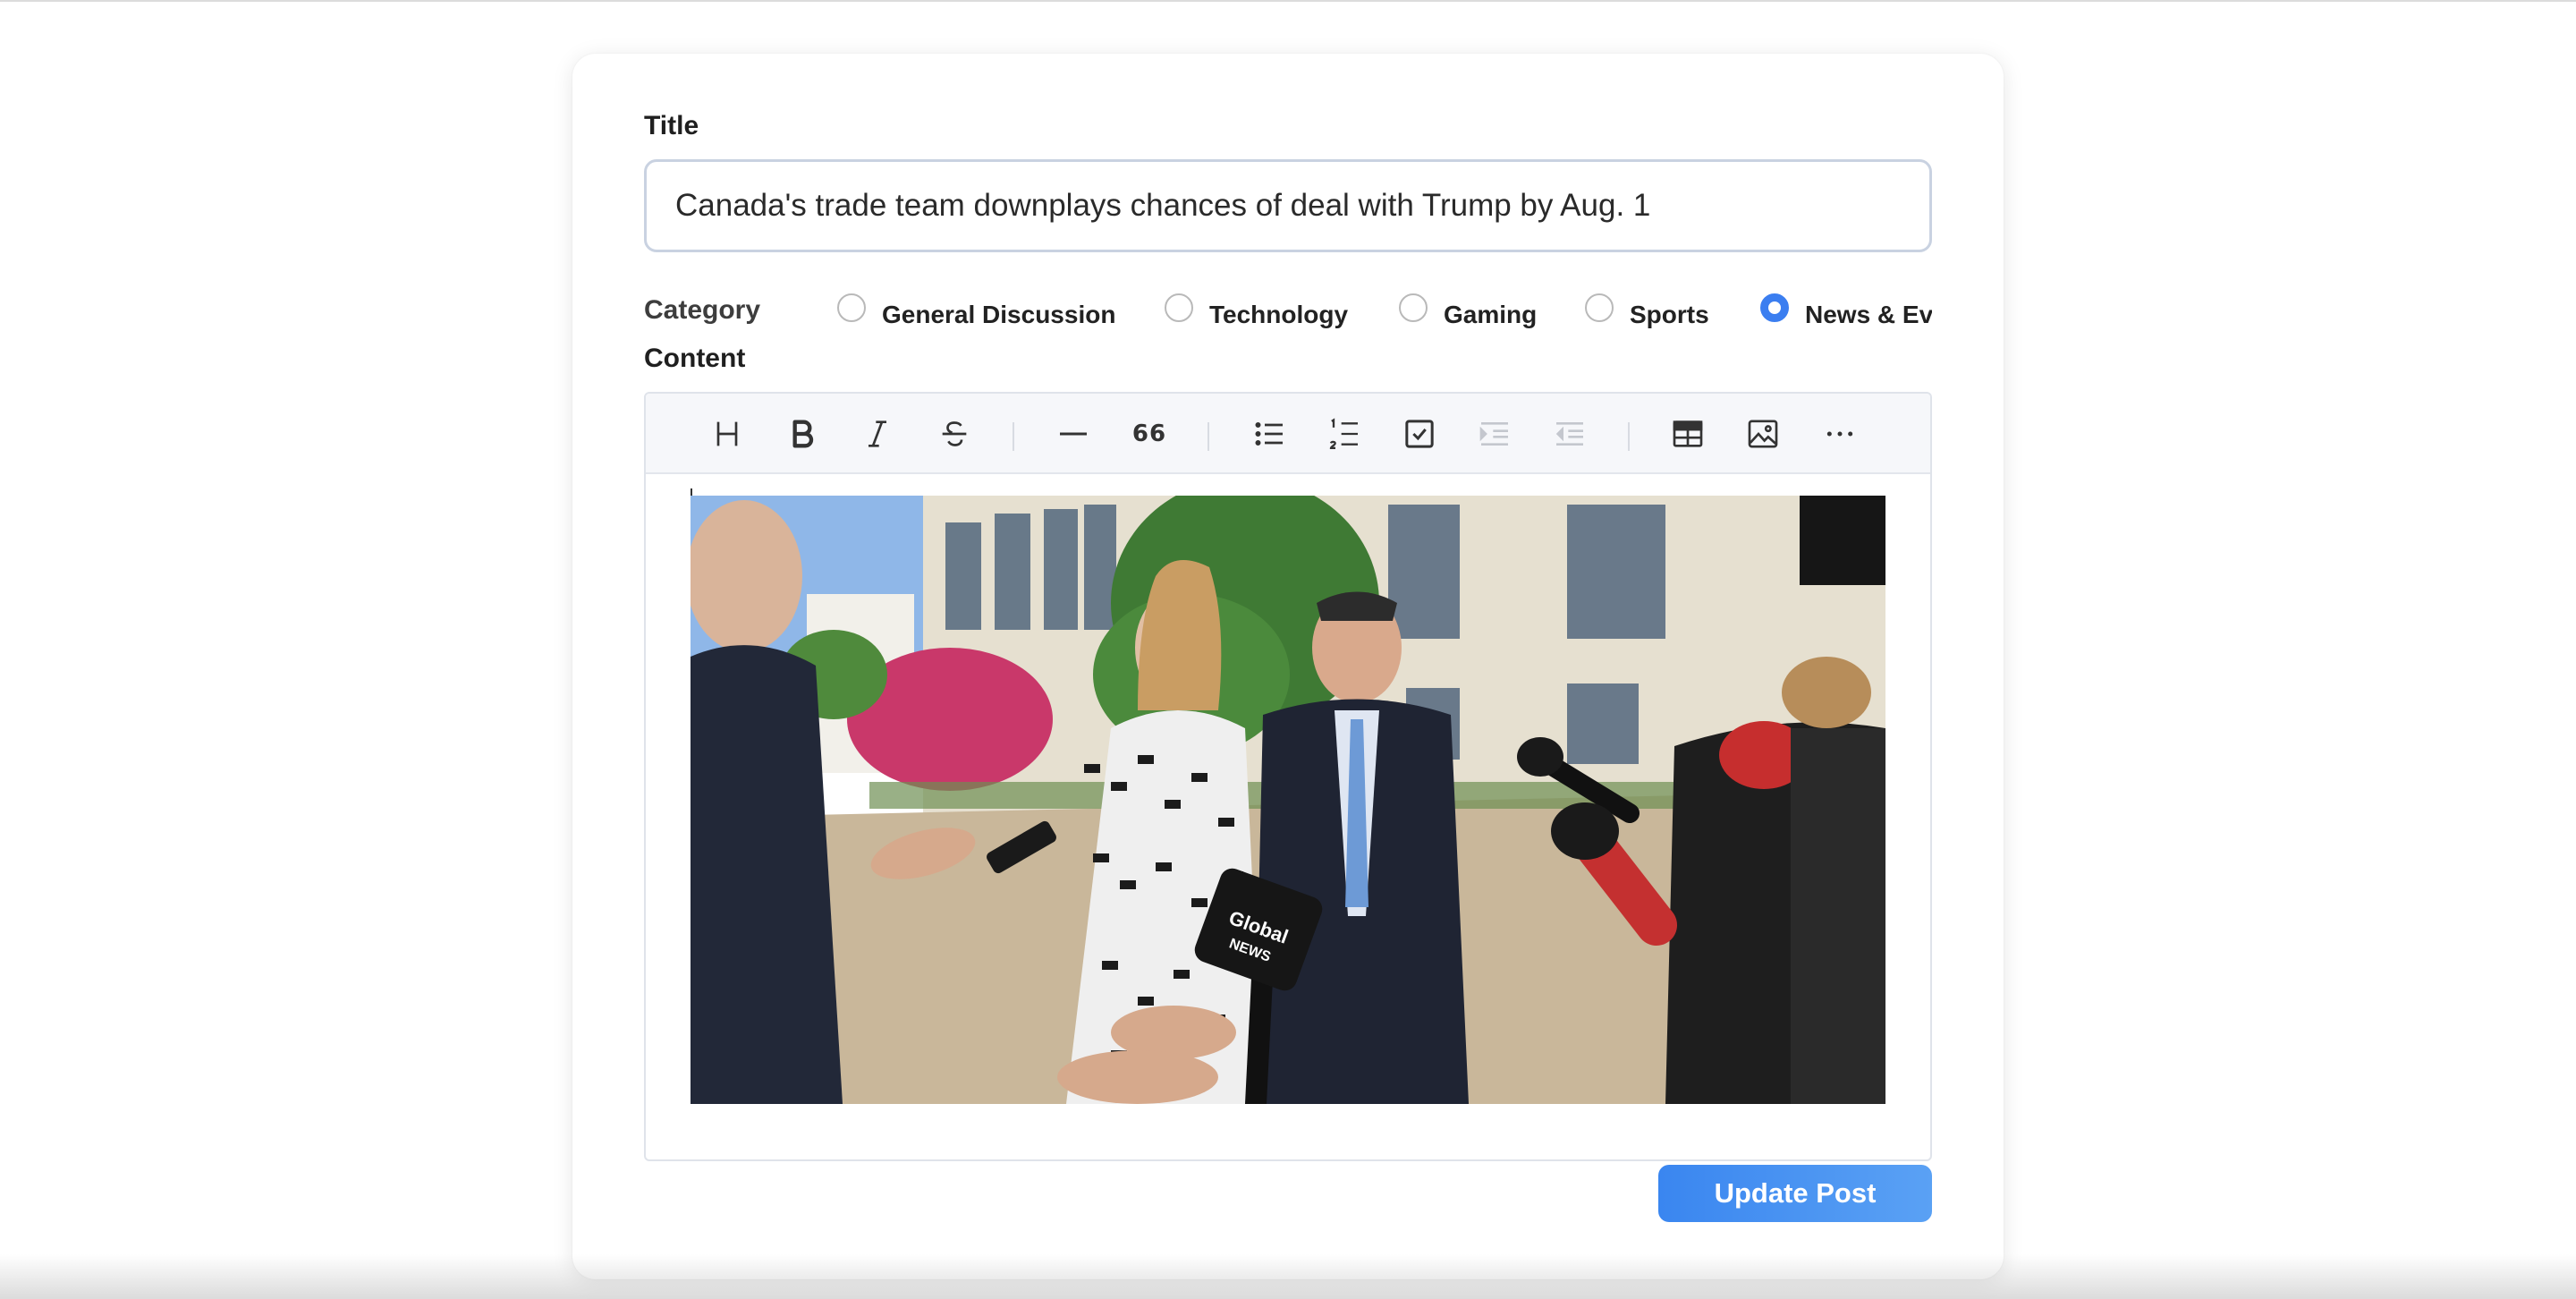  What do you see at coordinates (727, 434) in the screenshot?
I see `heading-icon` at bounding box center [727, 434].